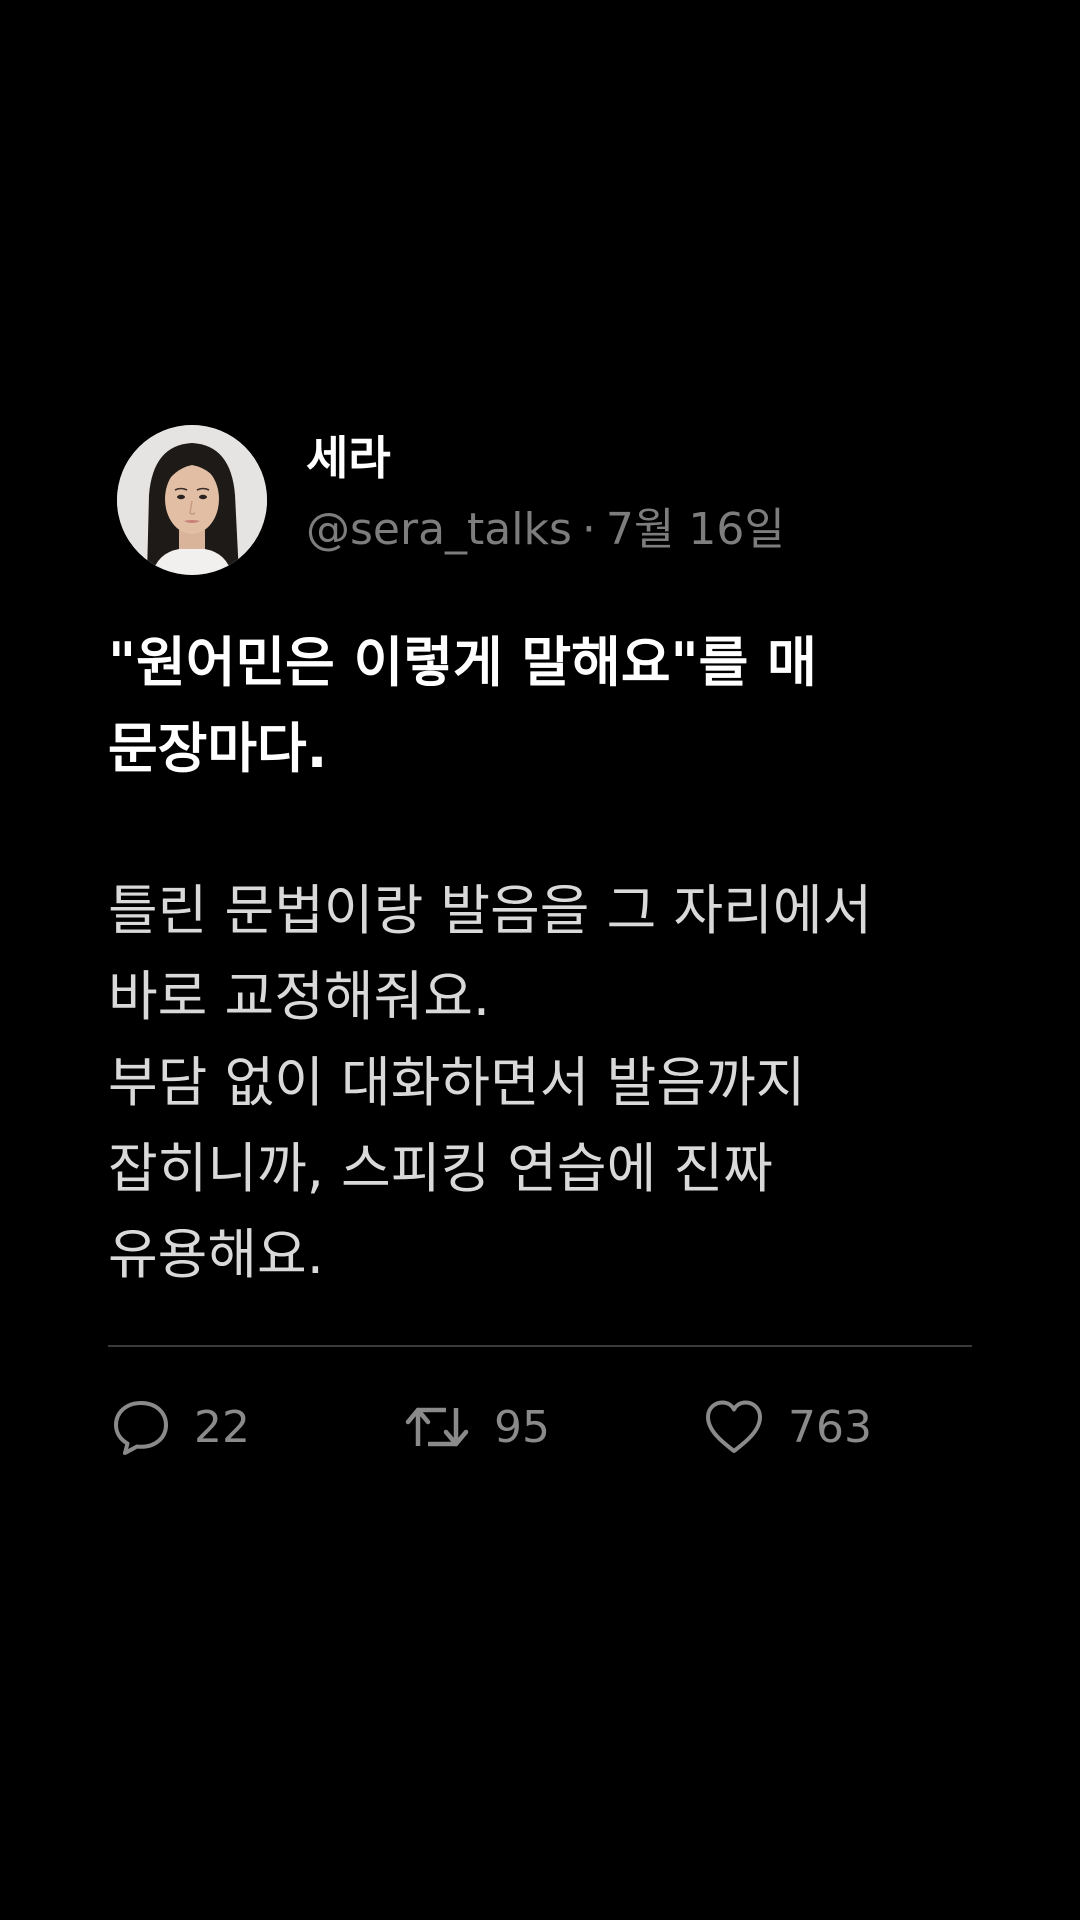 The width and height of the screenshot is (1080, 1920). I want to click on body-line: 부담 없이 대화하면서 발음까지, so click(457, 1082).